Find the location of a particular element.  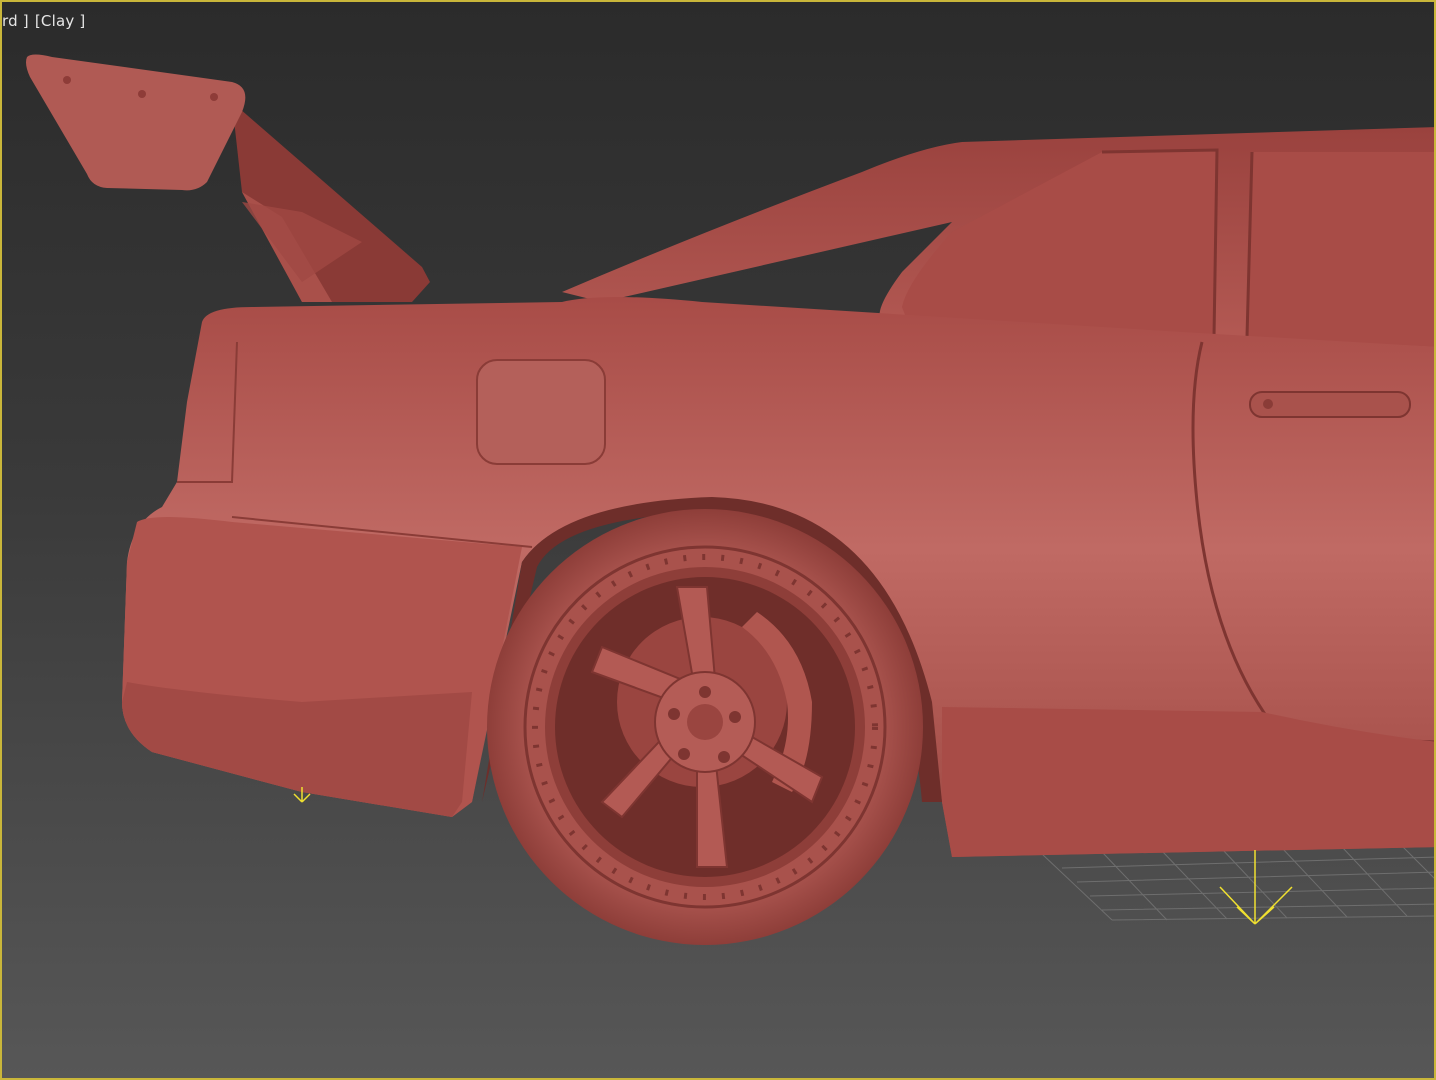

fuel-door is located at coordinates (541, 412).